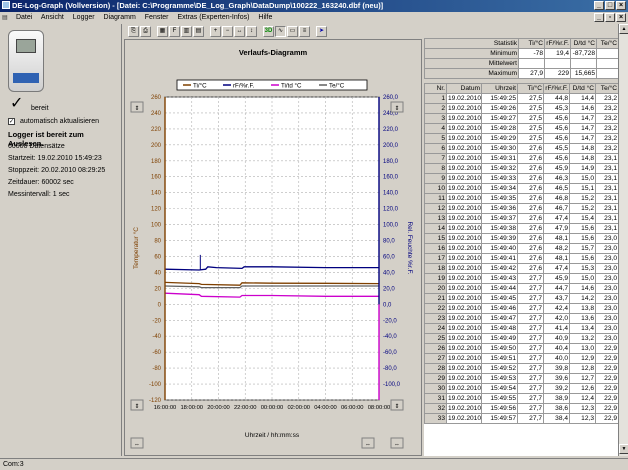  What do you see at coordinates (623, 240) in the screenshot?
I see `vertical-scrollbar: ▲ ▼` at bounding box center [623, 240].